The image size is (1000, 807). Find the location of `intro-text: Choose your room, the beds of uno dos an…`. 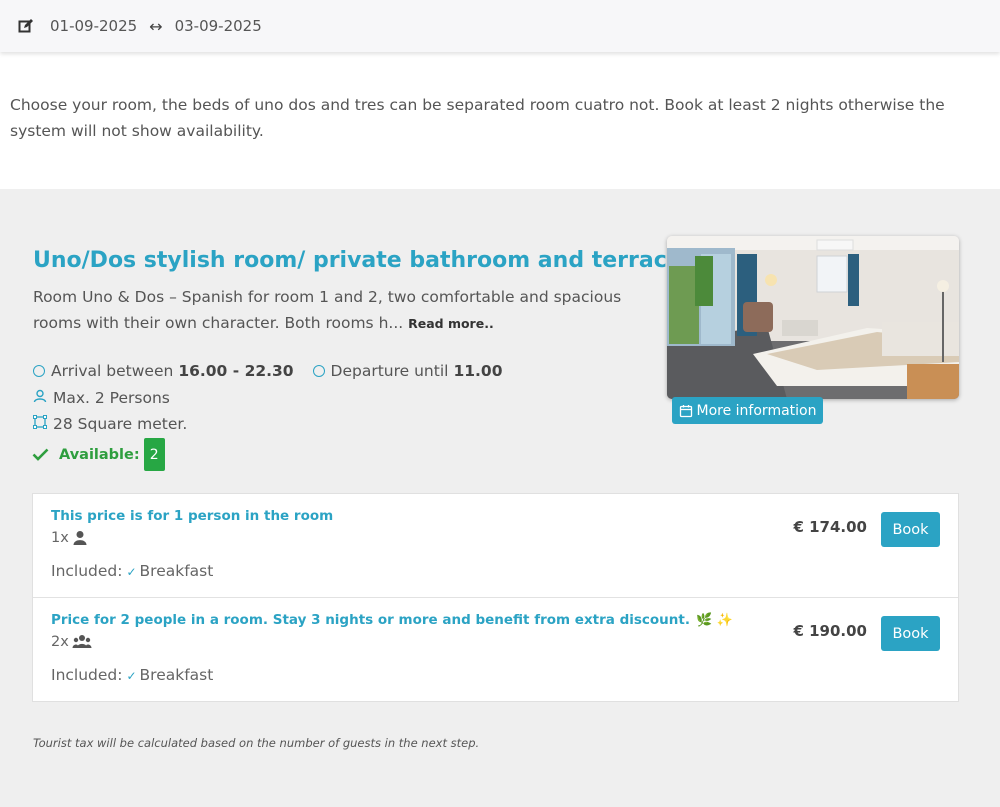

intro-text: Choose your room, the beds of uno dos an… is located at coordinates (477, 118).